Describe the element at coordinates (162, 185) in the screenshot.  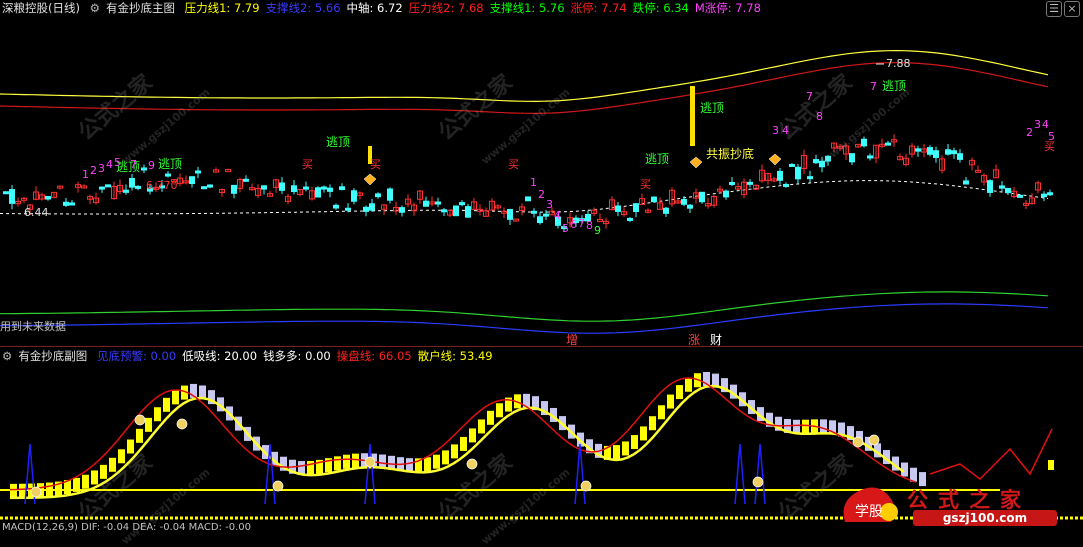
I see `mid-price-label: 6.770` at that location.